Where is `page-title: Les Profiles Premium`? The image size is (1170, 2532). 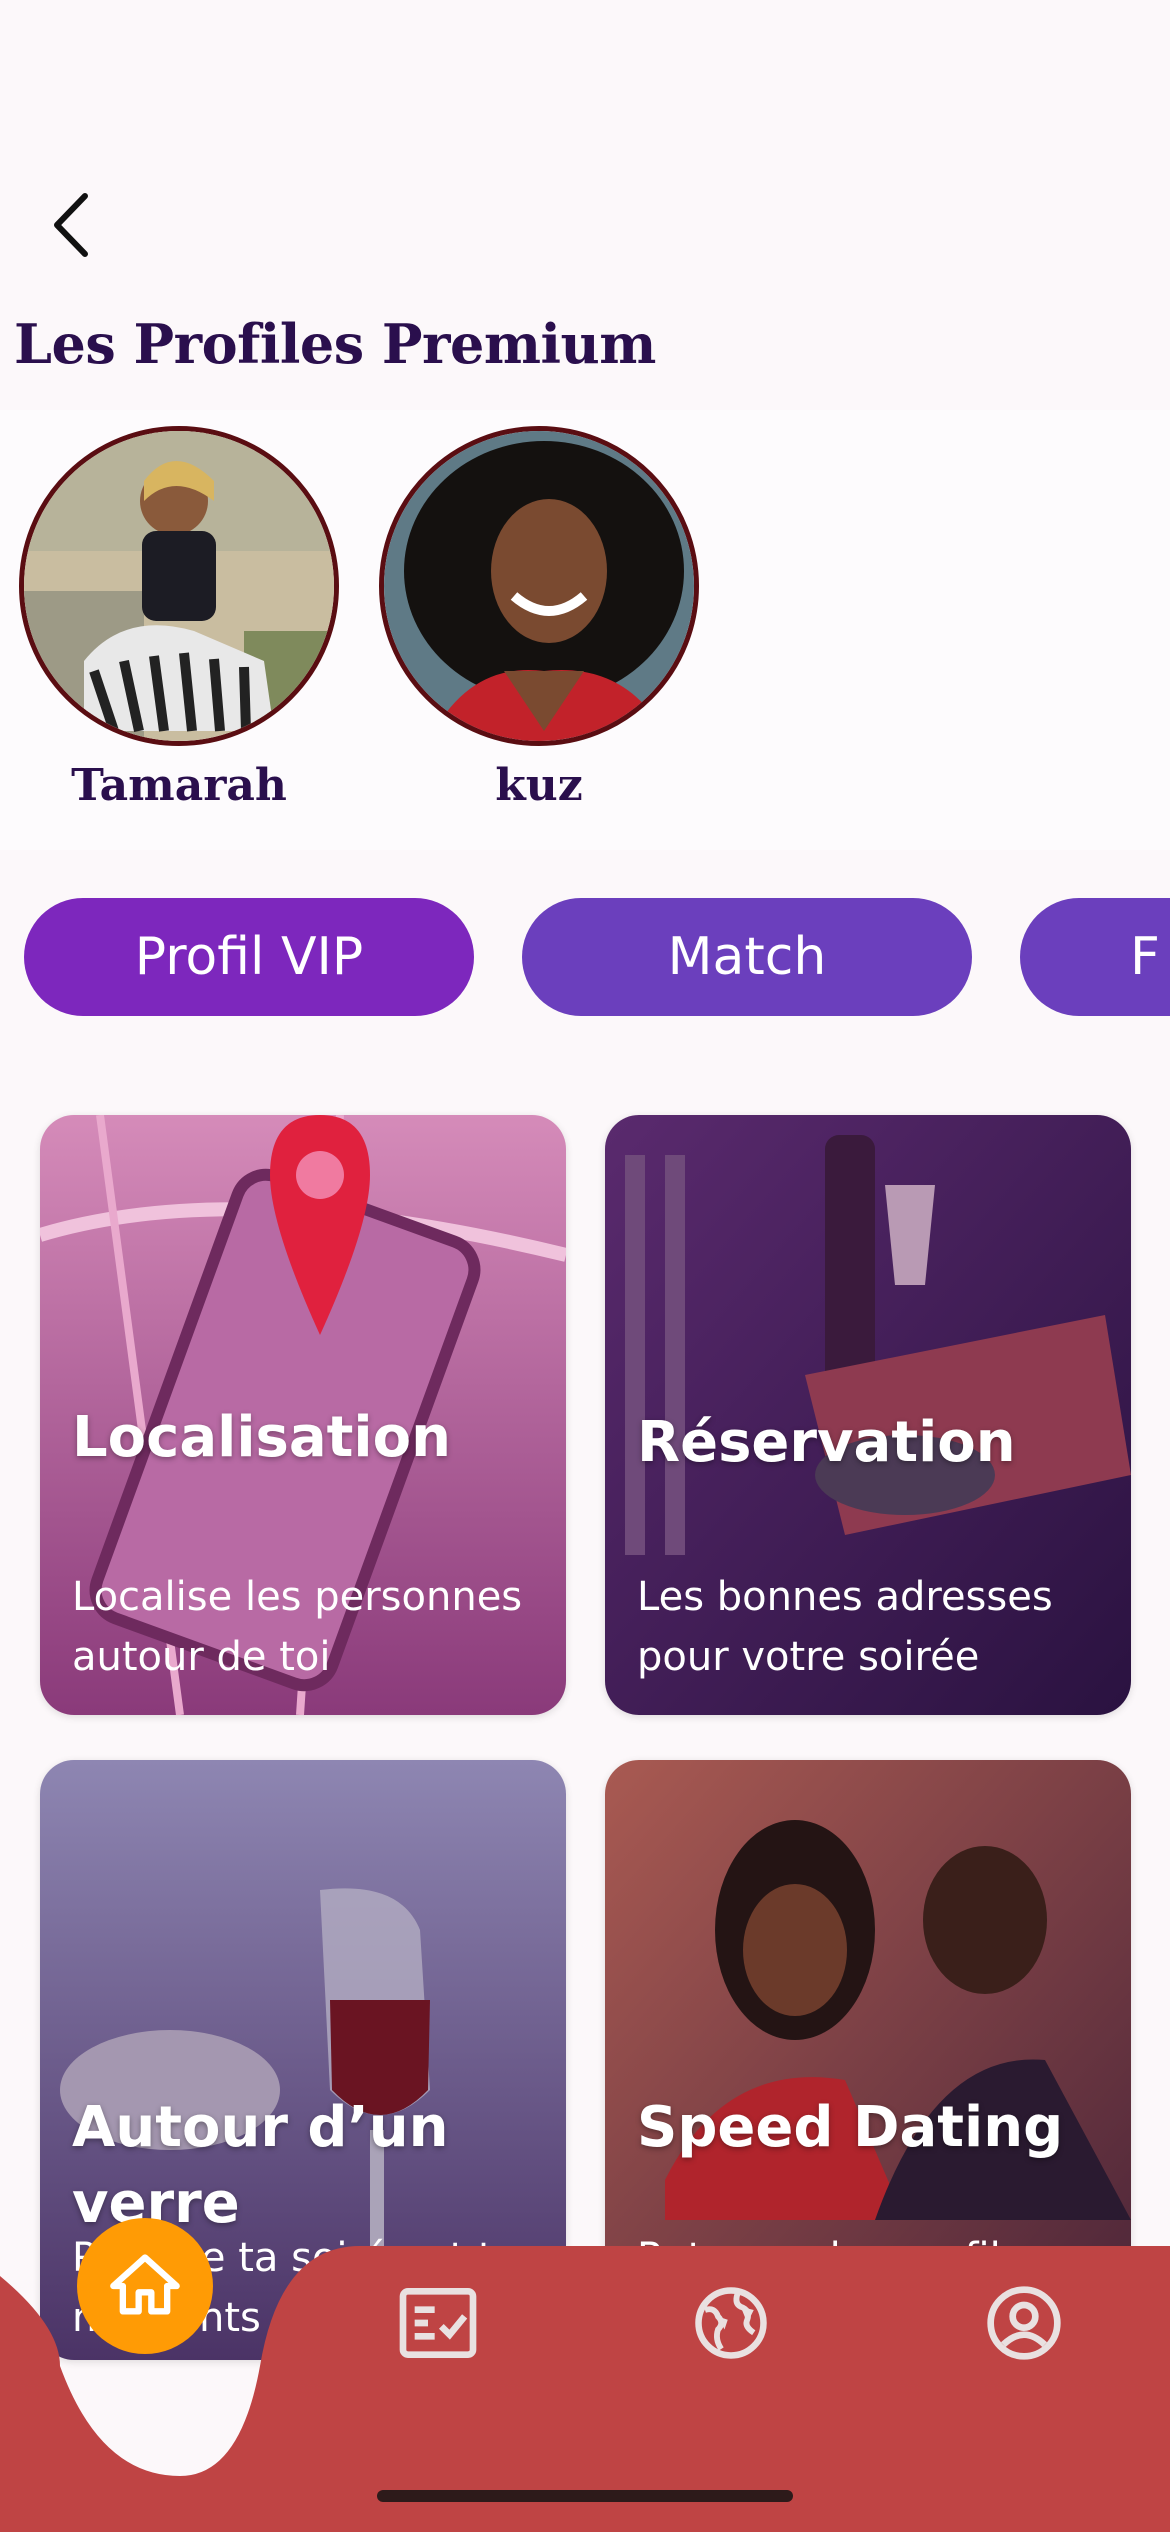
page-title: Les Profiles Premium is located at coordinates (335, 344).